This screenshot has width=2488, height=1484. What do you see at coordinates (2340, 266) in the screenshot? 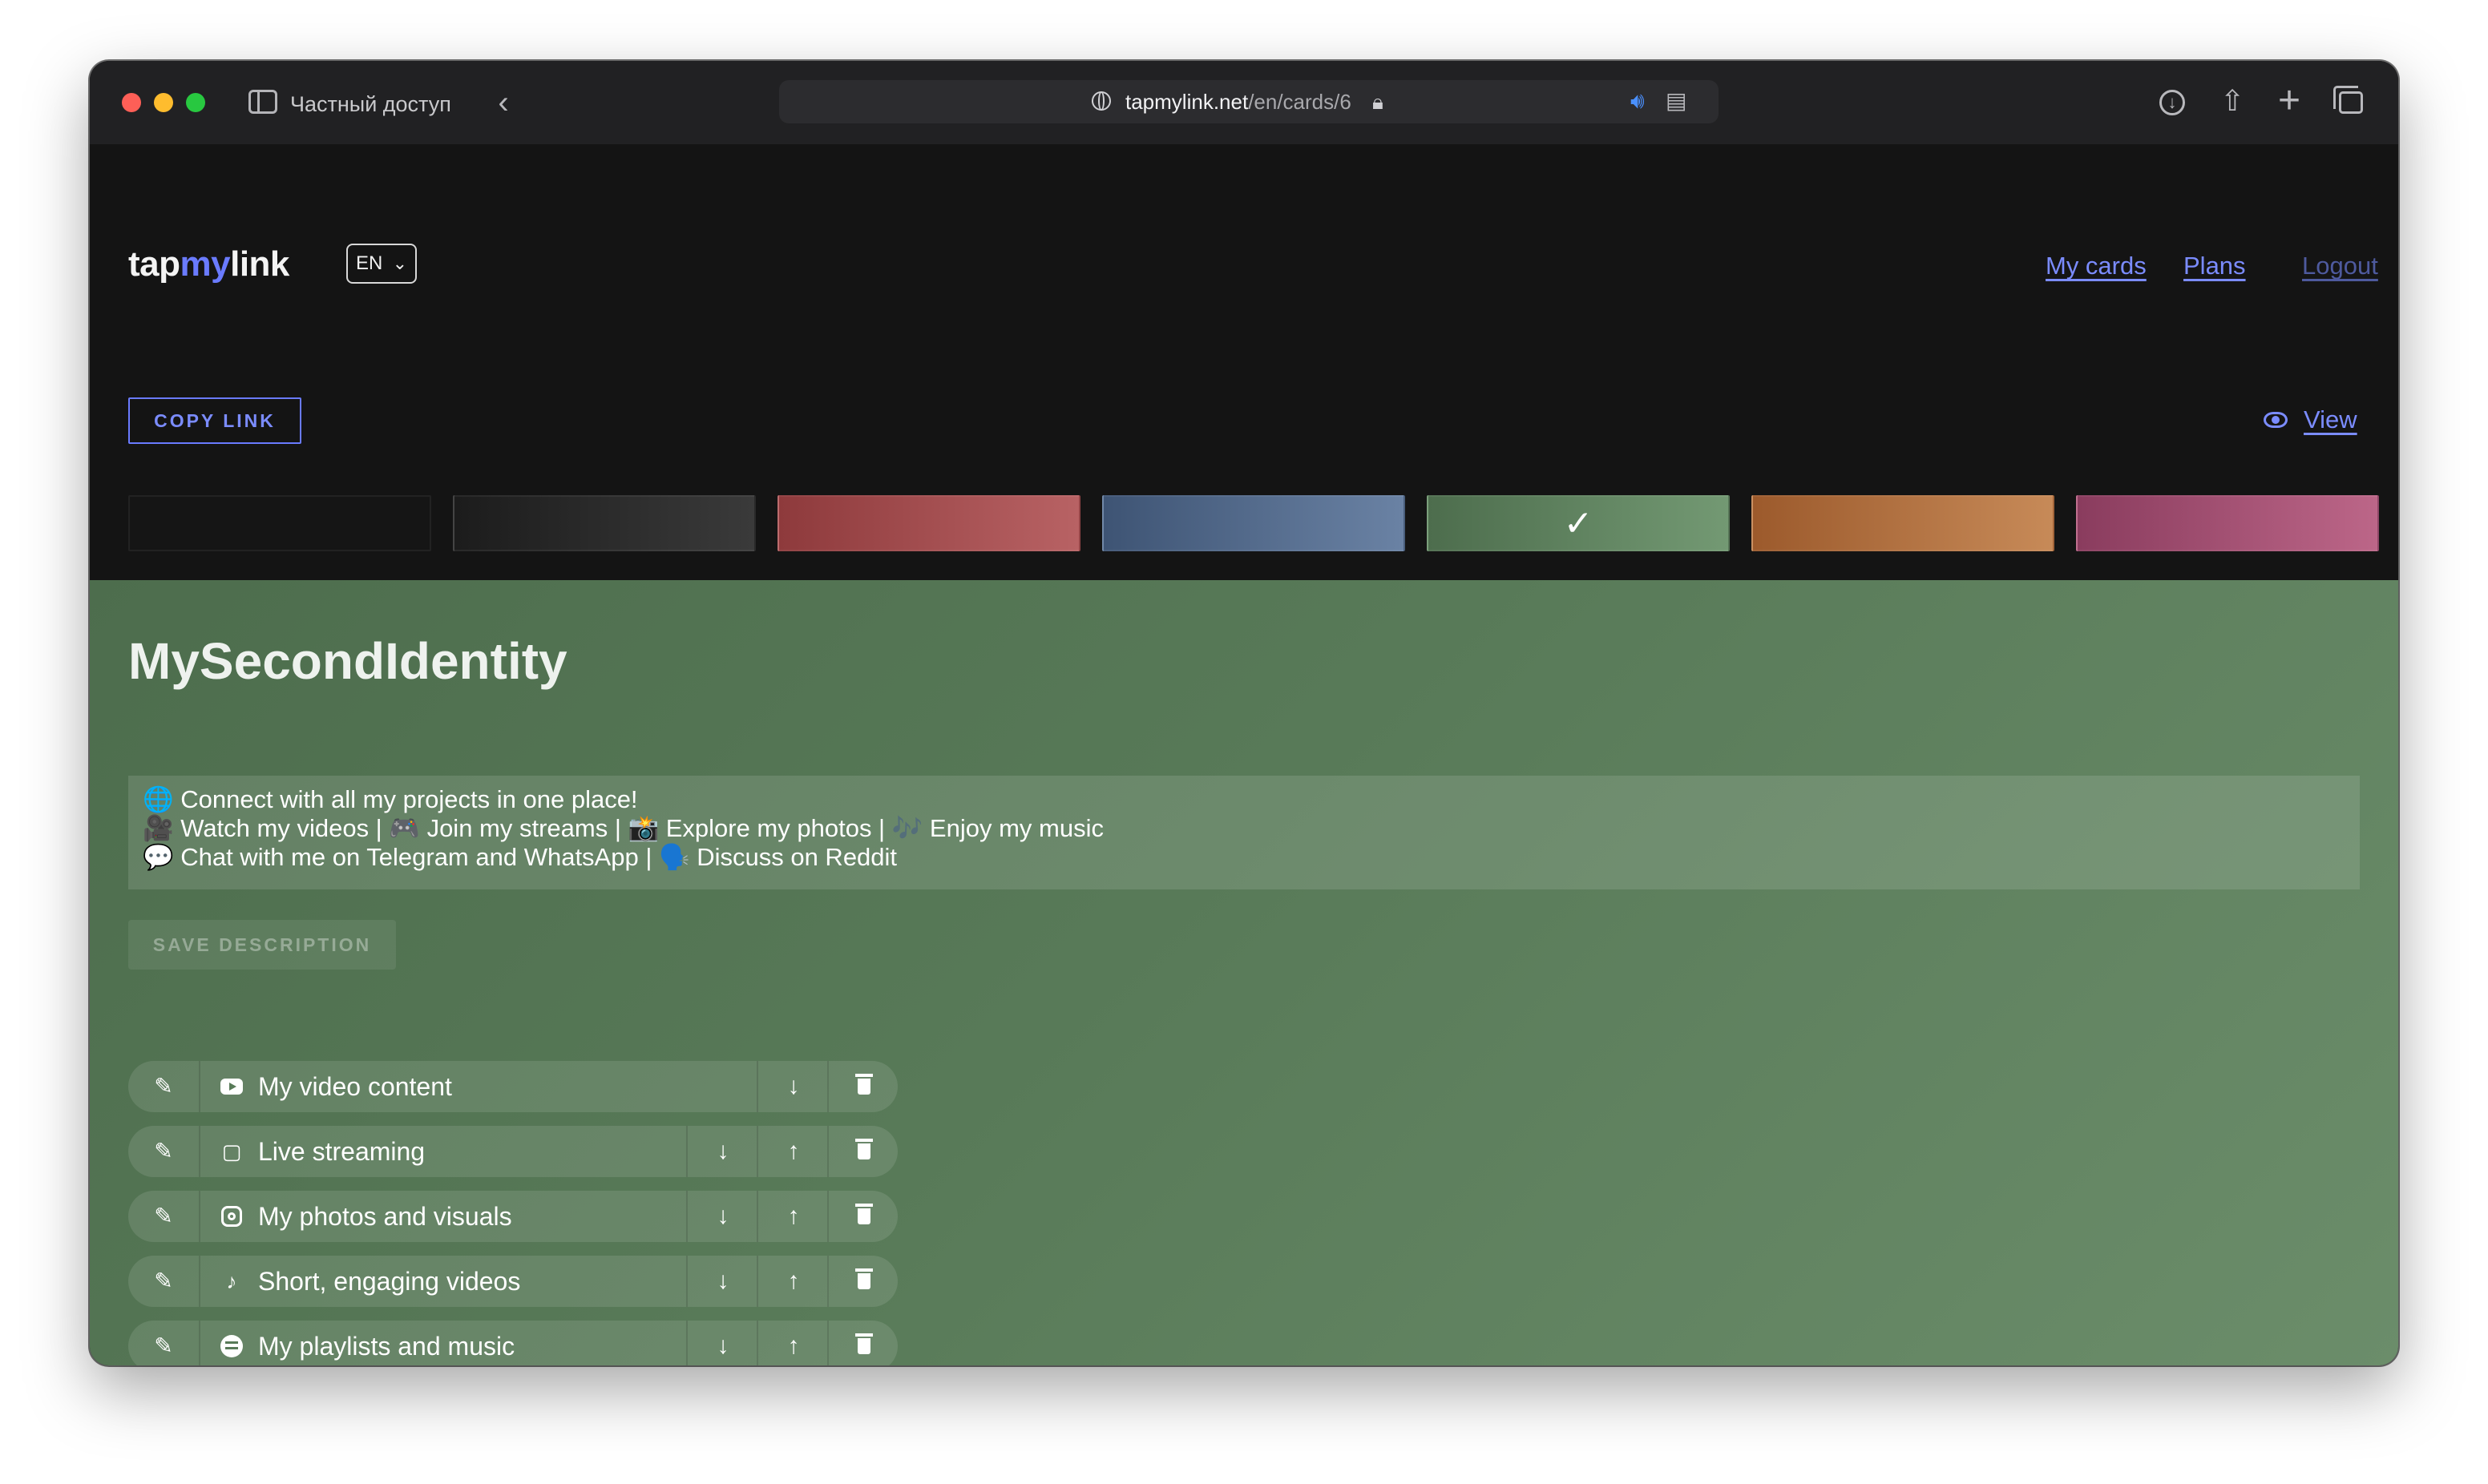
I see `nav-logout-link: Logout` at bounding box center [2340, 266].